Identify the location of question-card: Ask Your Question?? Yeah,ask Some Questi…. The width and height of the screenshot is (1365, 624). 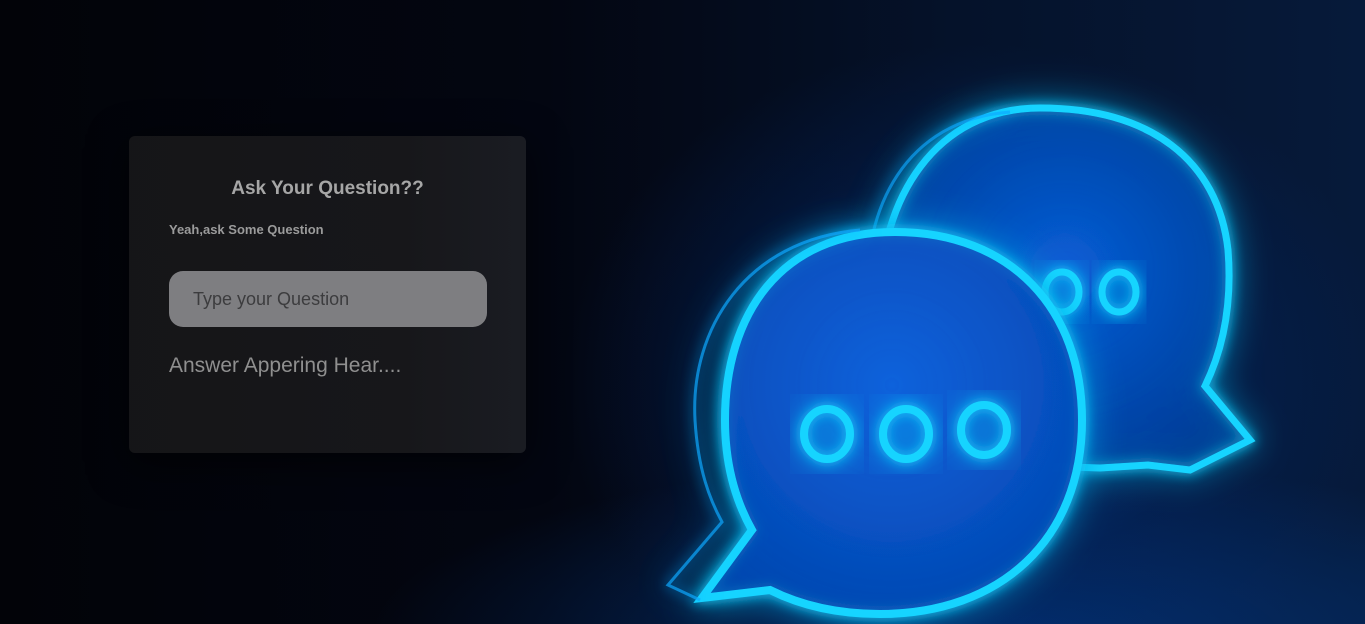
(327, 294).